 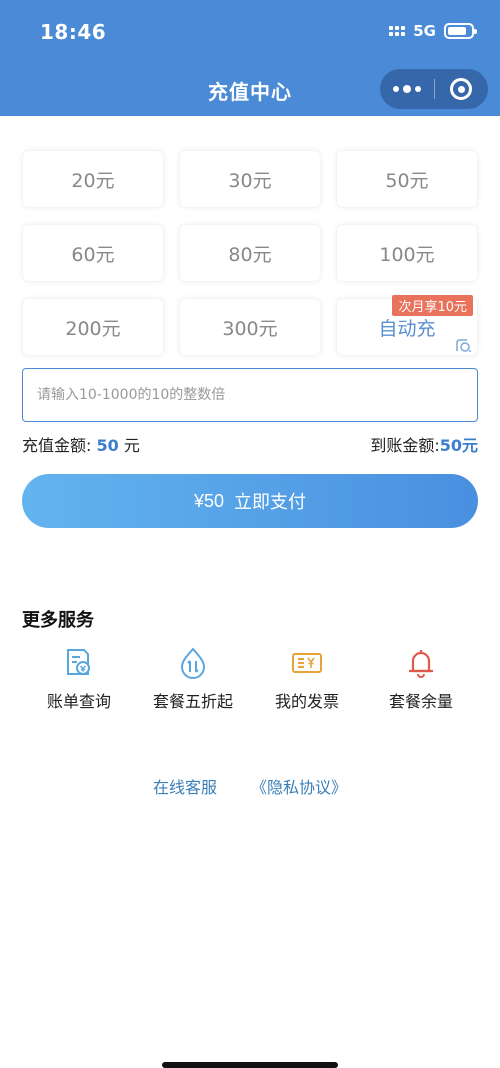 What do you see at coordinates (407, 253) in the screenshot?
I see `amount-option: 100元` at bounding box center [407, 253].